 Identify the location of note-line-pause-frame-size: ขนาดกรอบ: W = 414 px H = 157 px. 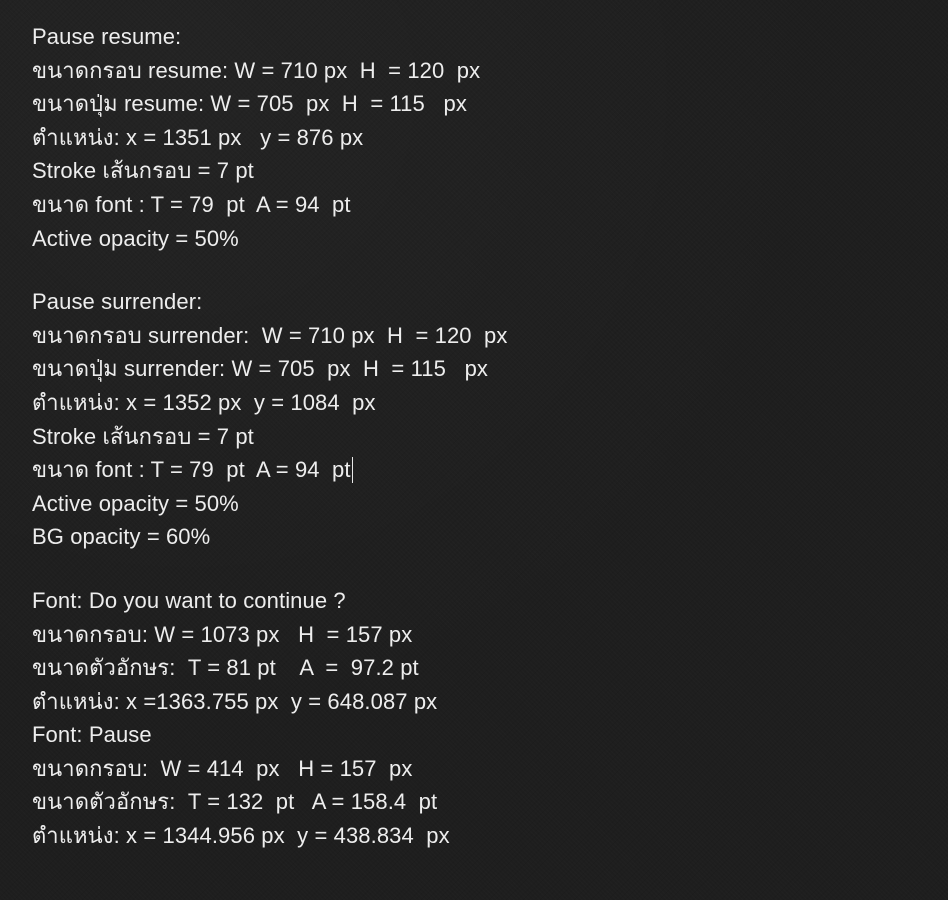
(222, 768).